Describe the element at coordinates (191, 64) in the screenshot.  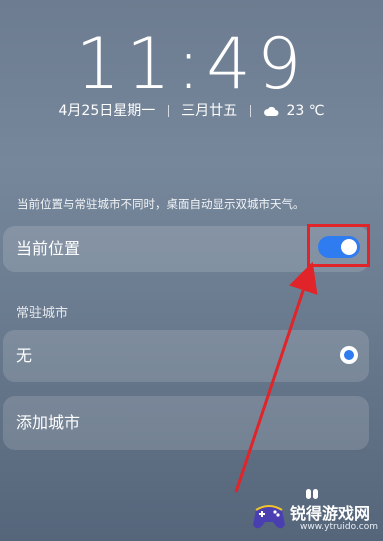
I see `lockscreen-clock: 11:49` at that location.